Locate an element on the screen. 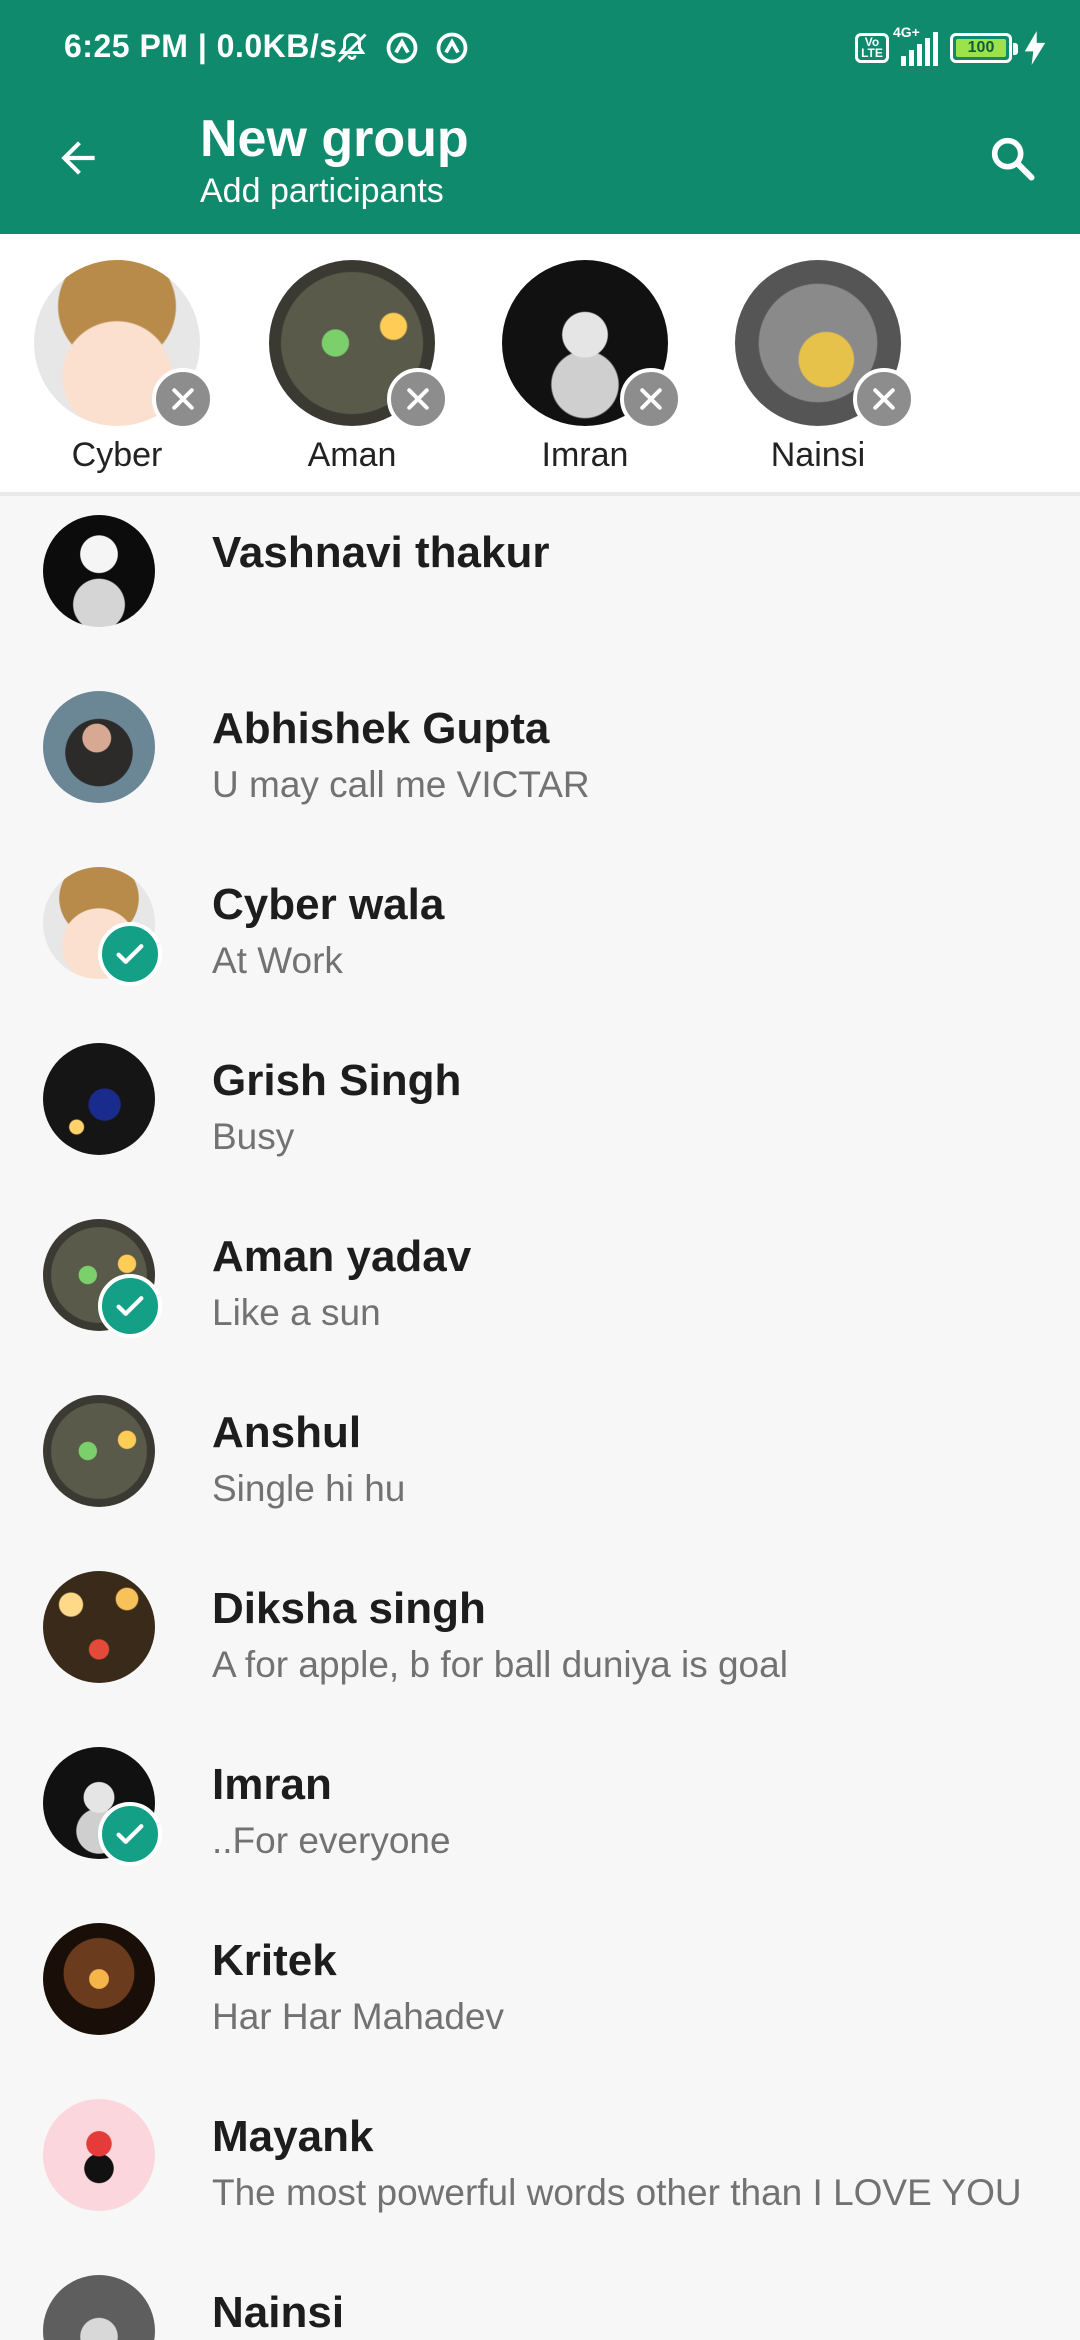 The width and height of the screenshot is (1080, 2340). selected-participants: Cyber Aman Imran Nainsi is located at coordinates (540, 365).